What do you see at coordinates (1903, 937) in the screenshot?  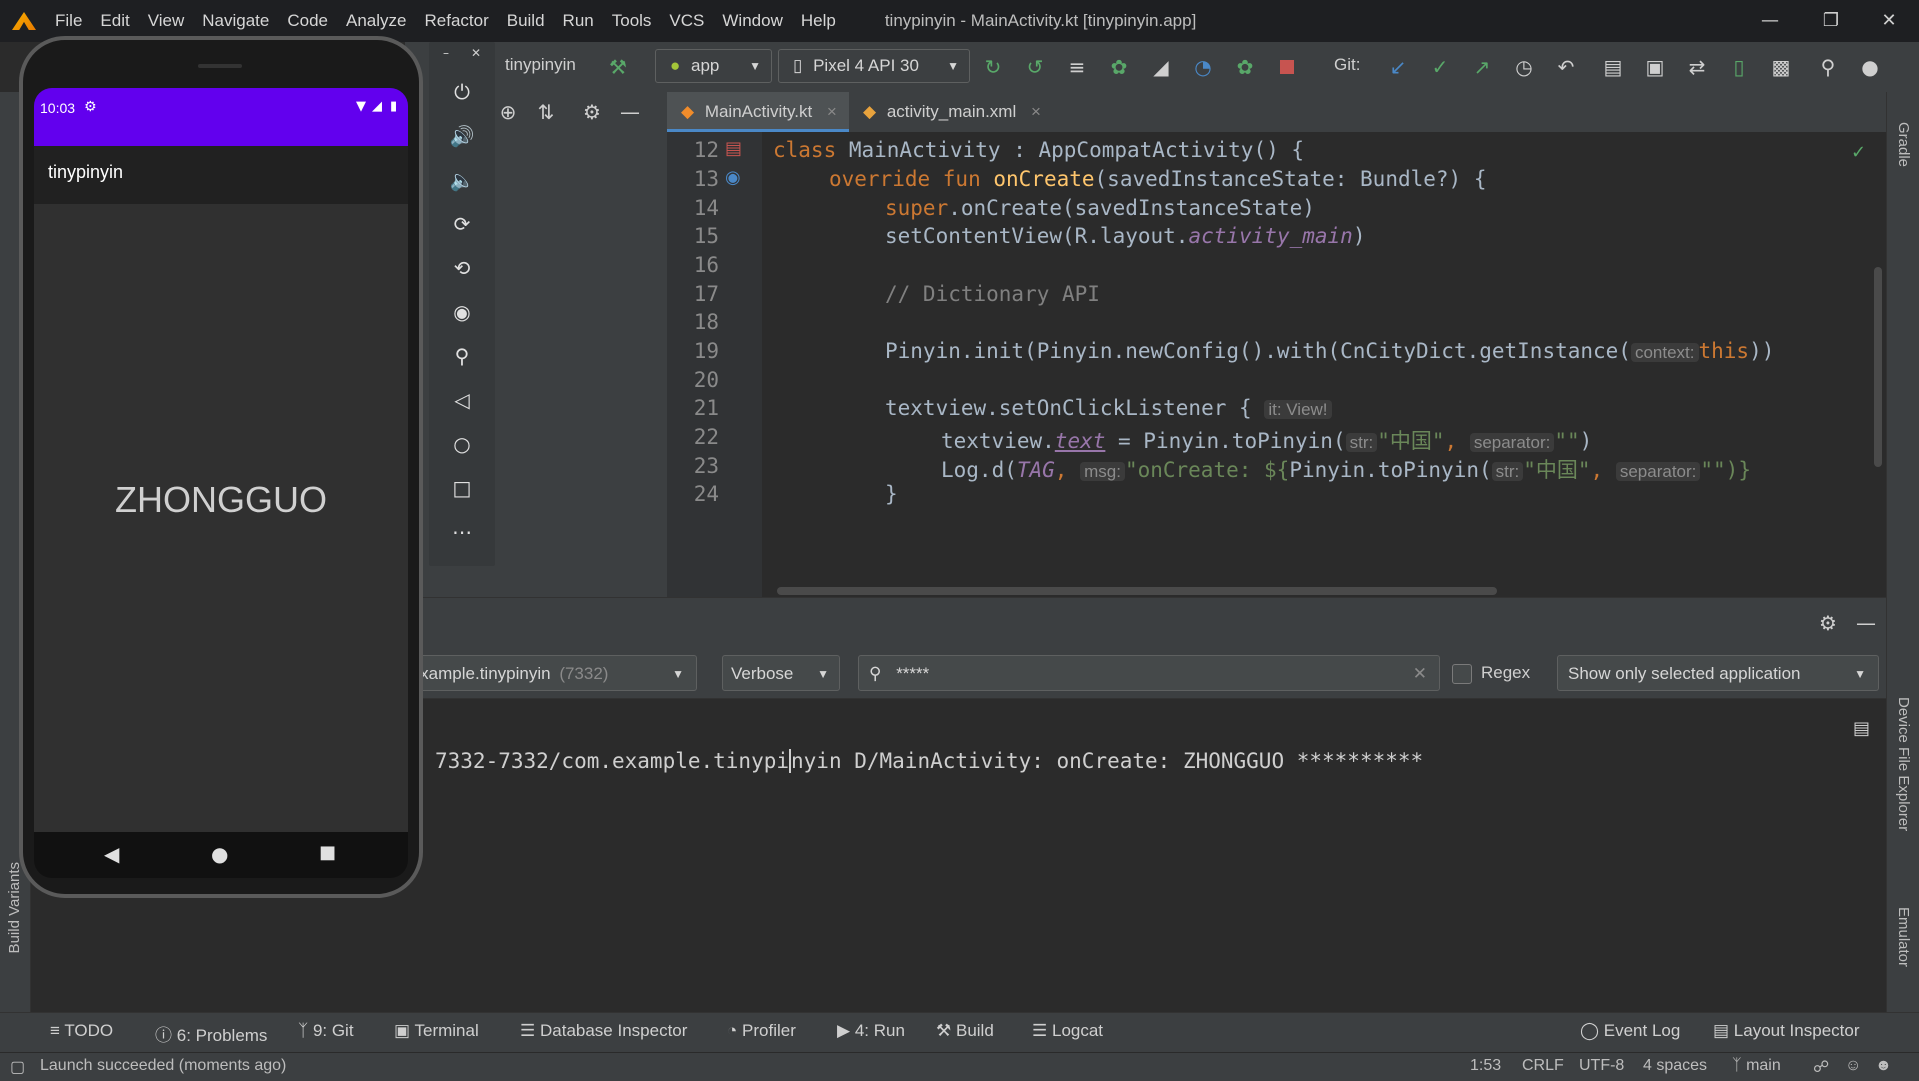 I see `emulator-label: Emulator` at bounding box center [1903, 937].